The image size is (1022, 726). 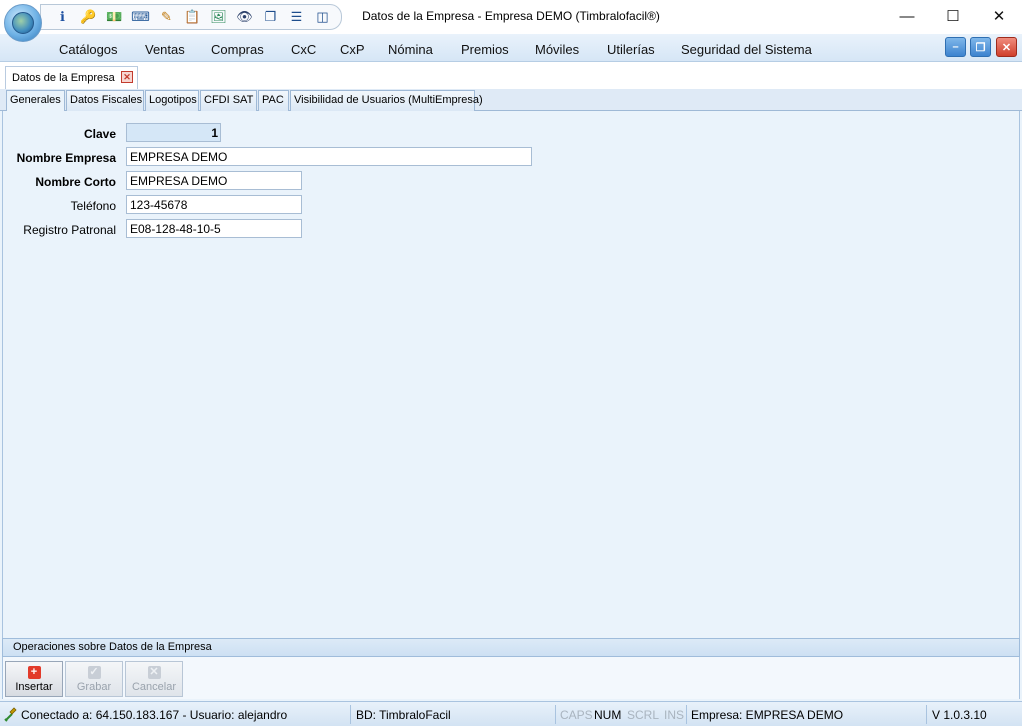 What do you see at coordinates (66, 158) in the screenshot?
I see `nombre-empresa-label: Nombre Empresa` at bounding box center [66, 158].